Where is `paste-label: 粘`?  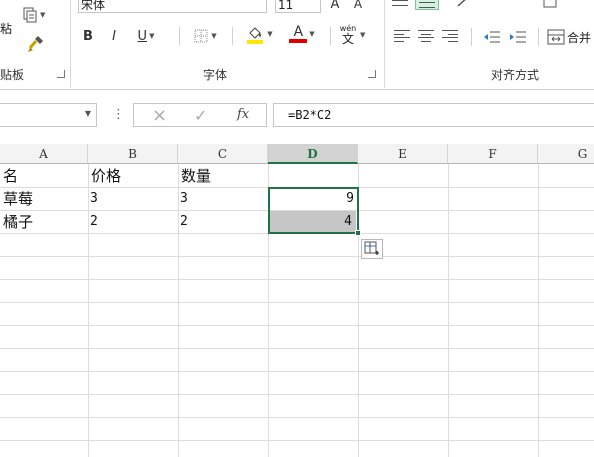 paste-label: 粘 is located at coordinates (6, 29).